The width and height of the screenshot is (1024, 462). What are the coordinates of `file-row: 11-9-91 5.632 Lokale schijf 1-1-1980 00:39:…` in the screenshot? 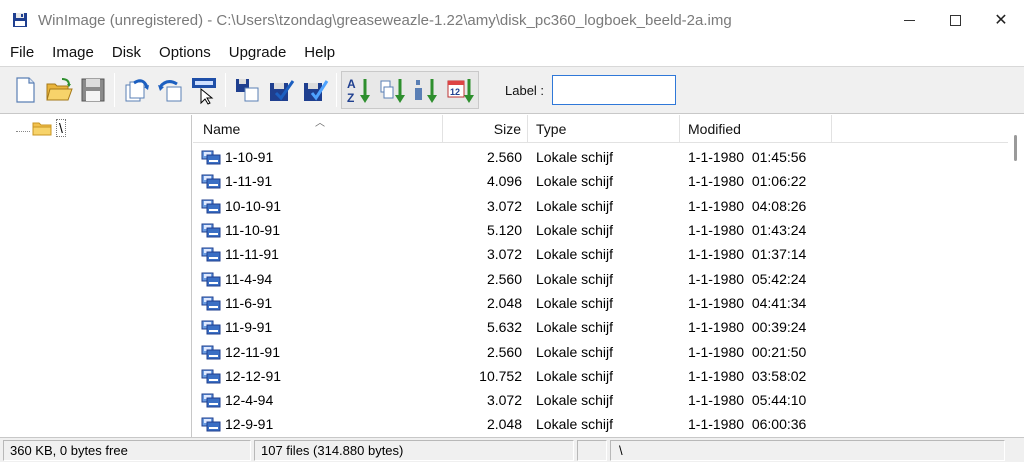 It's located at (600, 327).